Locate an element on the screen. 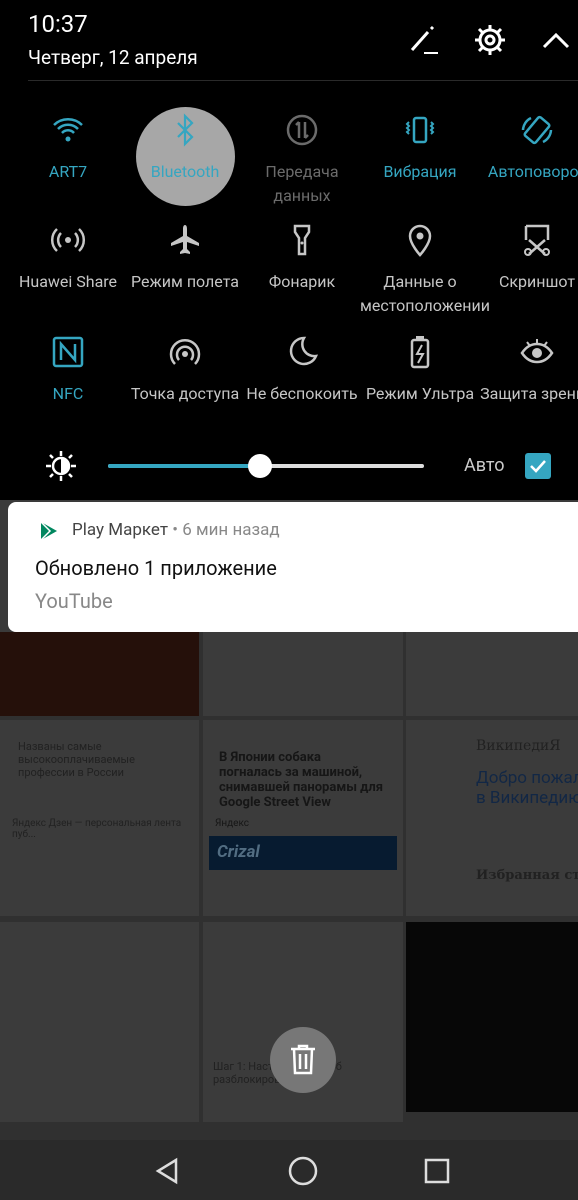 The width and height of the screenshot is (578, 1200). tile-flashlight: Фонарик is located at coordinates (302, 258).